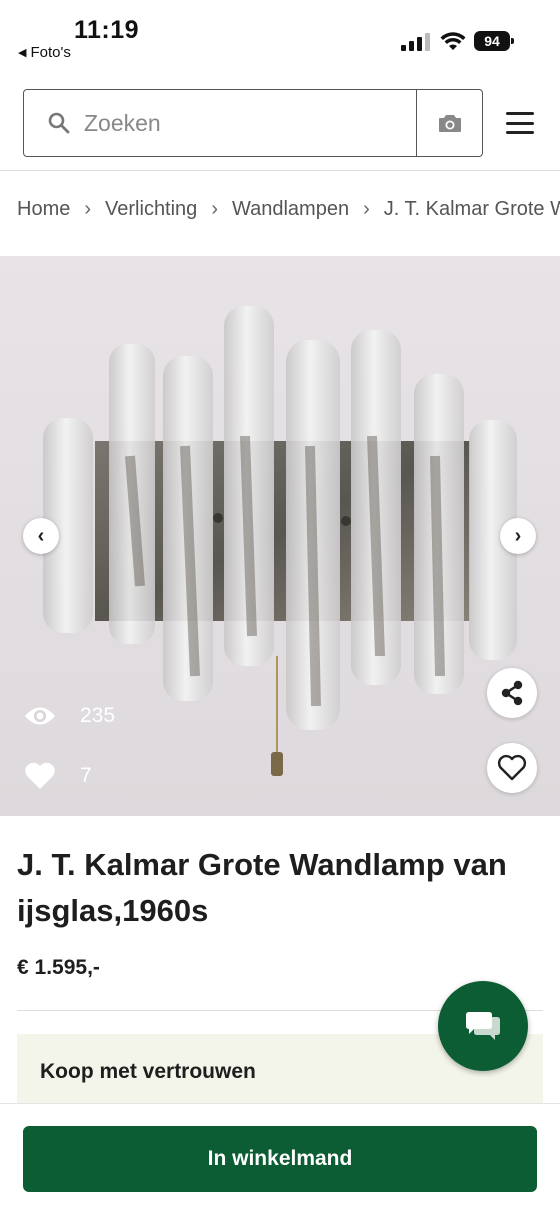  I want to click on camera-search-button, so click(449, 123).